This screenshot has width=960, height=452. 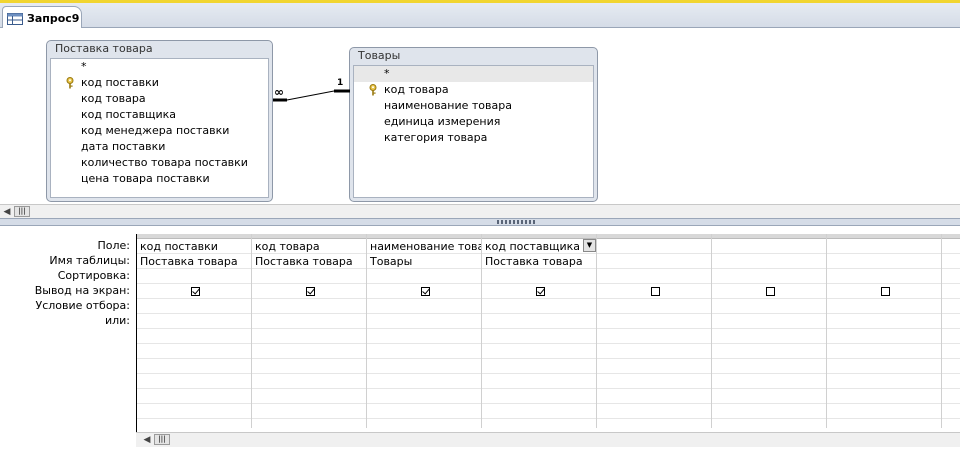 What do you see at coordinates (448, 105) in the screenshot?
I see `field-name: наименование товара` at bounding box center [448, 105].